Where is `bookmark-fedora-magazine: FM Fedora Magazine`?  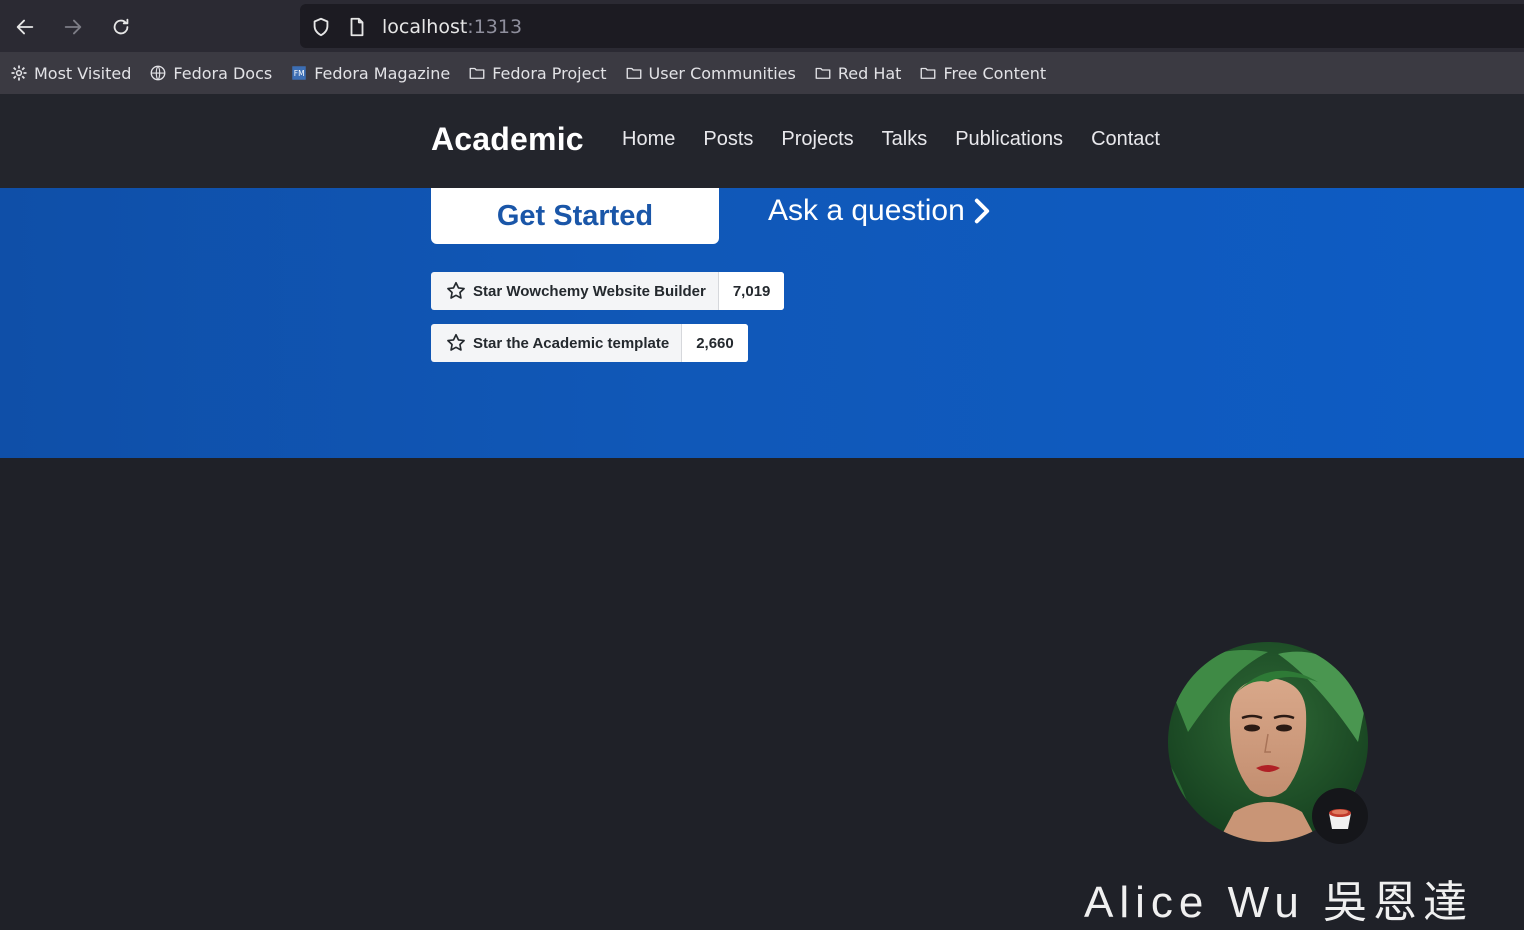
bookmark-fedora-magazine: FM Fedora Magazine is located at coordinates (370, 73).